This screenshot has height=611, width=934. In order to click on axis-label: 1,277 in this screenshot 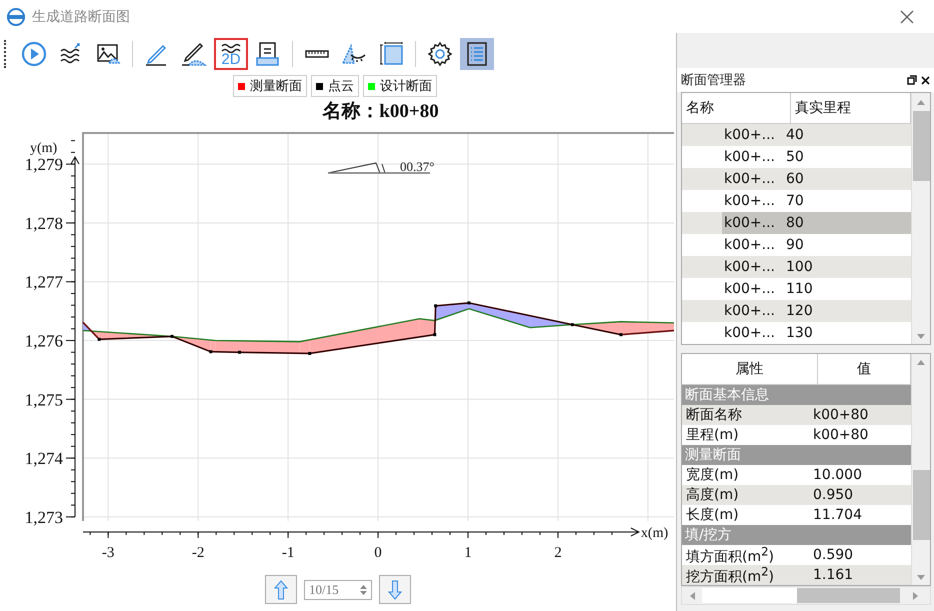, I will do `click(43, 282)`.